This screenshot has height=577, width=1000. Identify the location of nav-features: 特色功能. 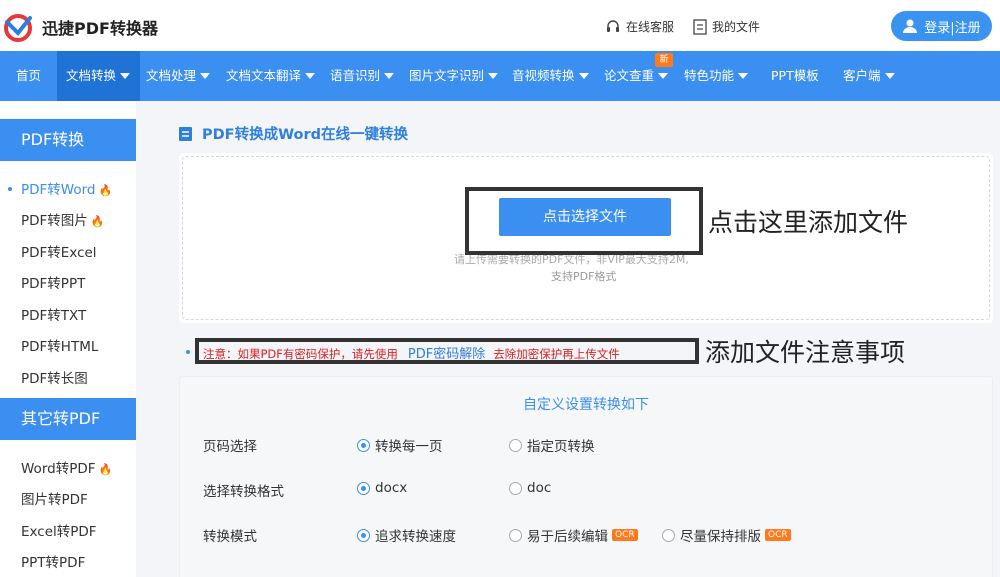
(716, 76).